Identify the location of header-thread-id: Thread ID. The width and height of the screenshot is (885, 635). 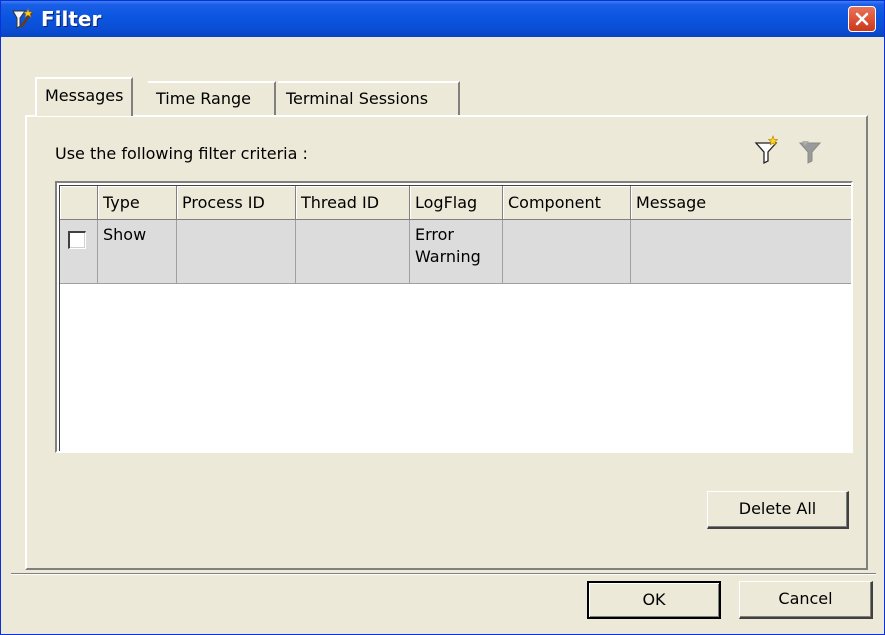
(353, 203).